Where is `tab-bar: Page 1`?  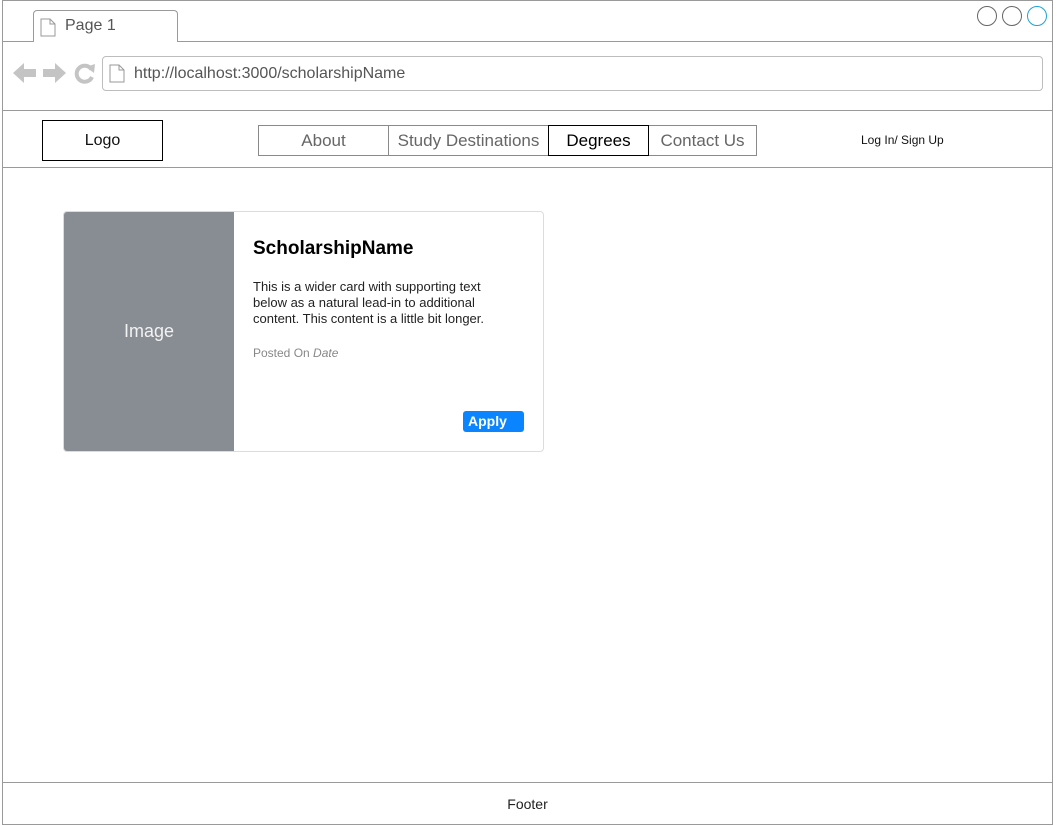
tab-bar: Page 1 is located at coordinates (527, 21).